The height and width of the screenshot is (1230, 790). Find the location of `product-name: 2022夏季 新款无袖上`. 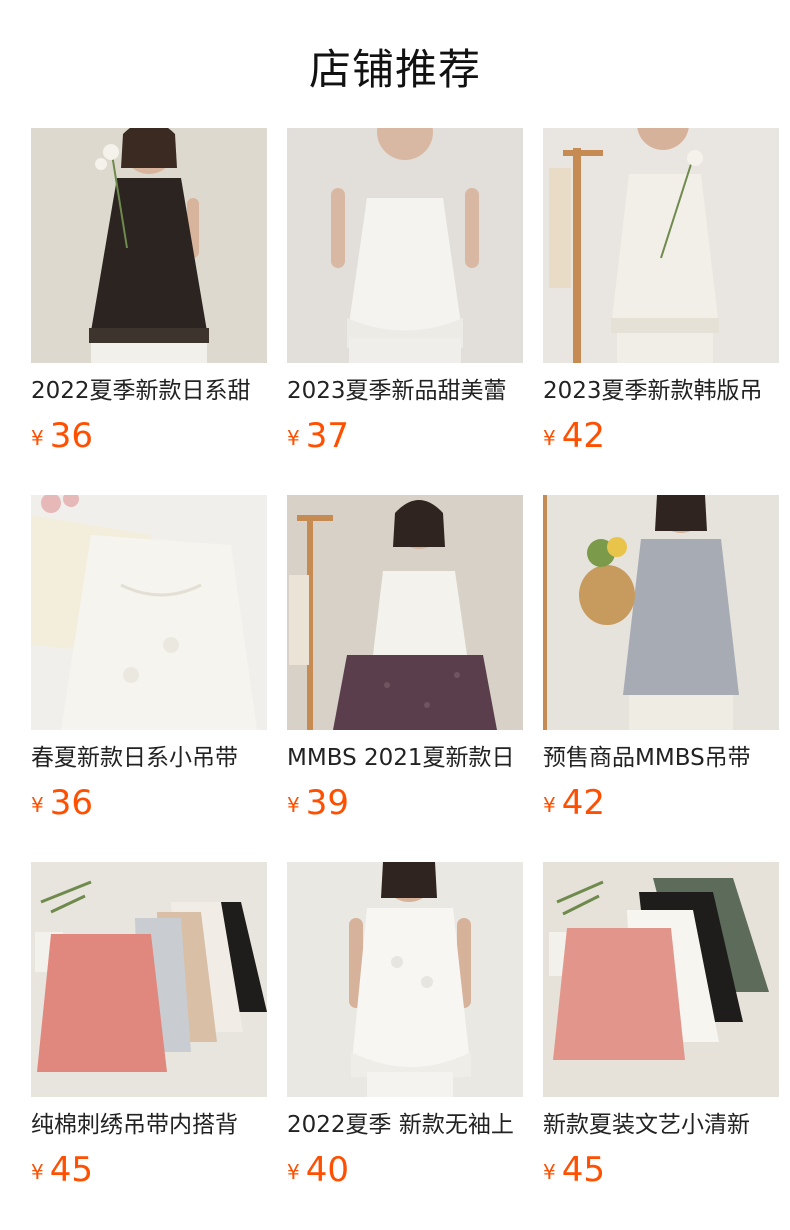

product-name: 2022夏季 新款无袖上 is located at coordinates (405, 1127).